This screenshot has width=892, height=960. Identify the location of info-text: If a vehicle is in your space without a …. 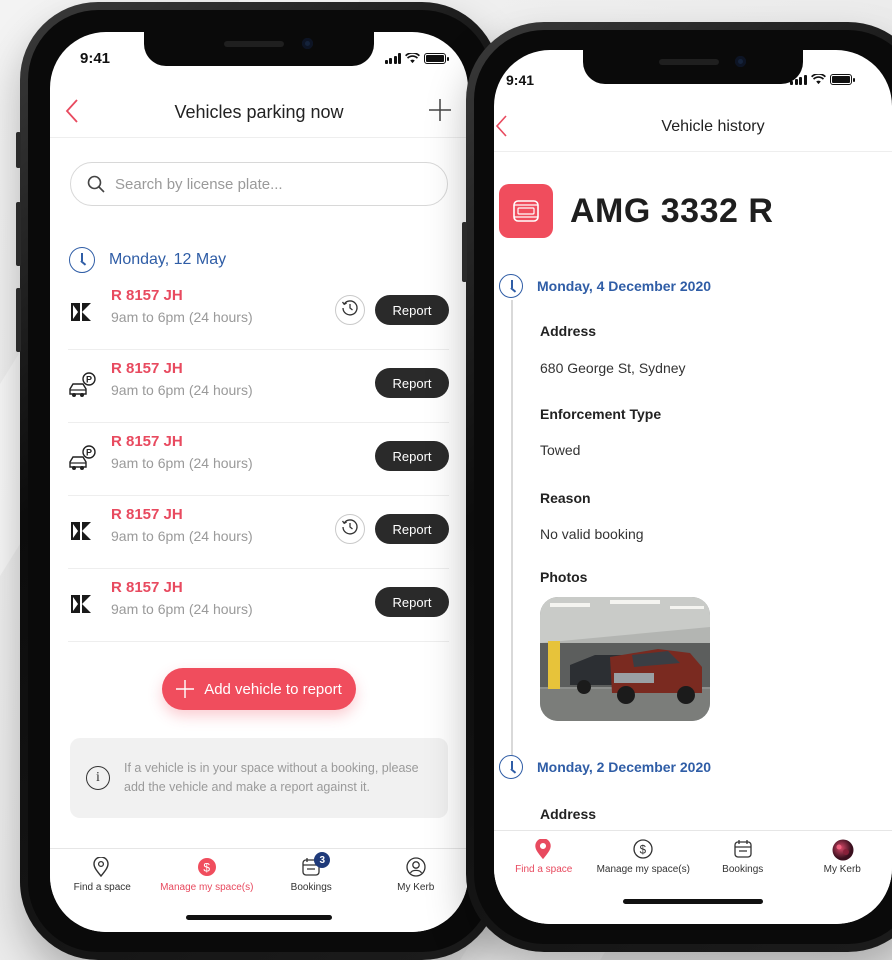
(271, 777).